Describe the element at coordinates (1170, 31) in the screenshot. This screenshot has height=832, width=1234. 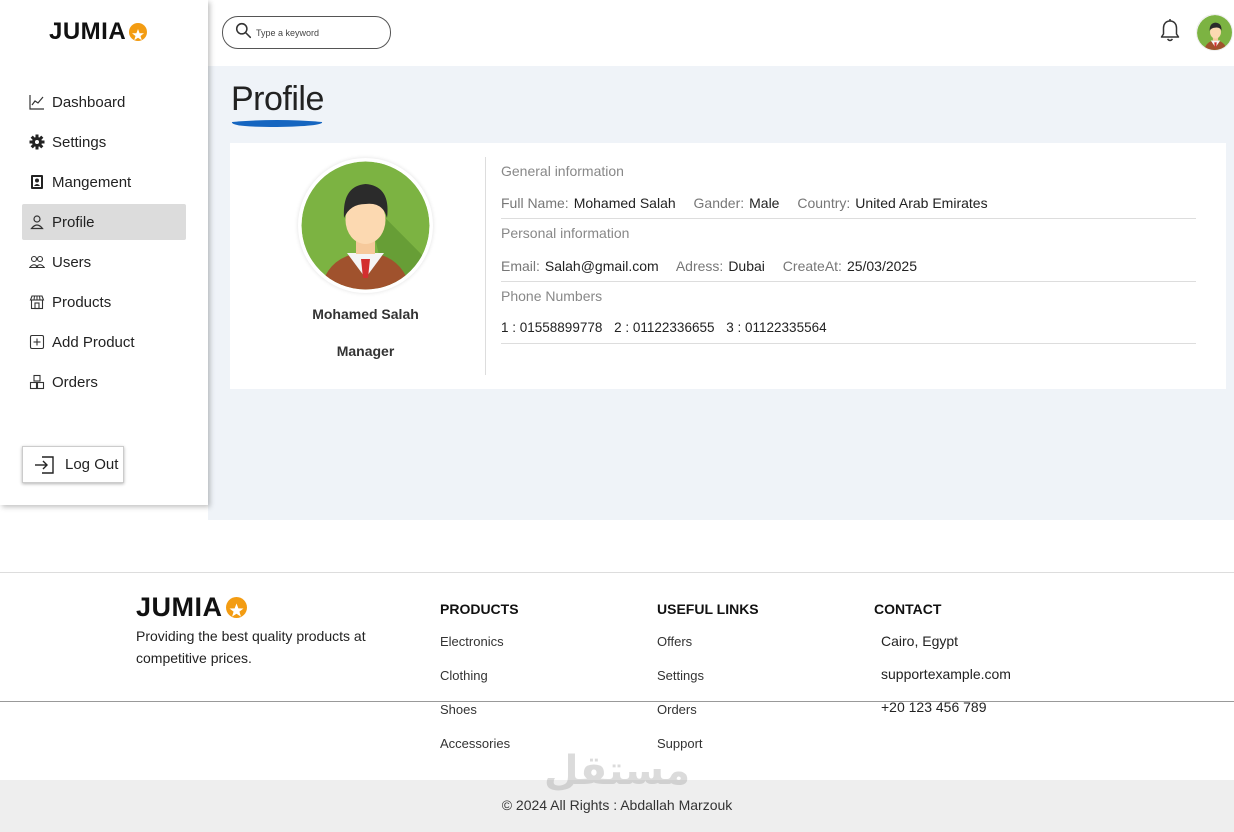
I see `notification-bell-icon` at that location.